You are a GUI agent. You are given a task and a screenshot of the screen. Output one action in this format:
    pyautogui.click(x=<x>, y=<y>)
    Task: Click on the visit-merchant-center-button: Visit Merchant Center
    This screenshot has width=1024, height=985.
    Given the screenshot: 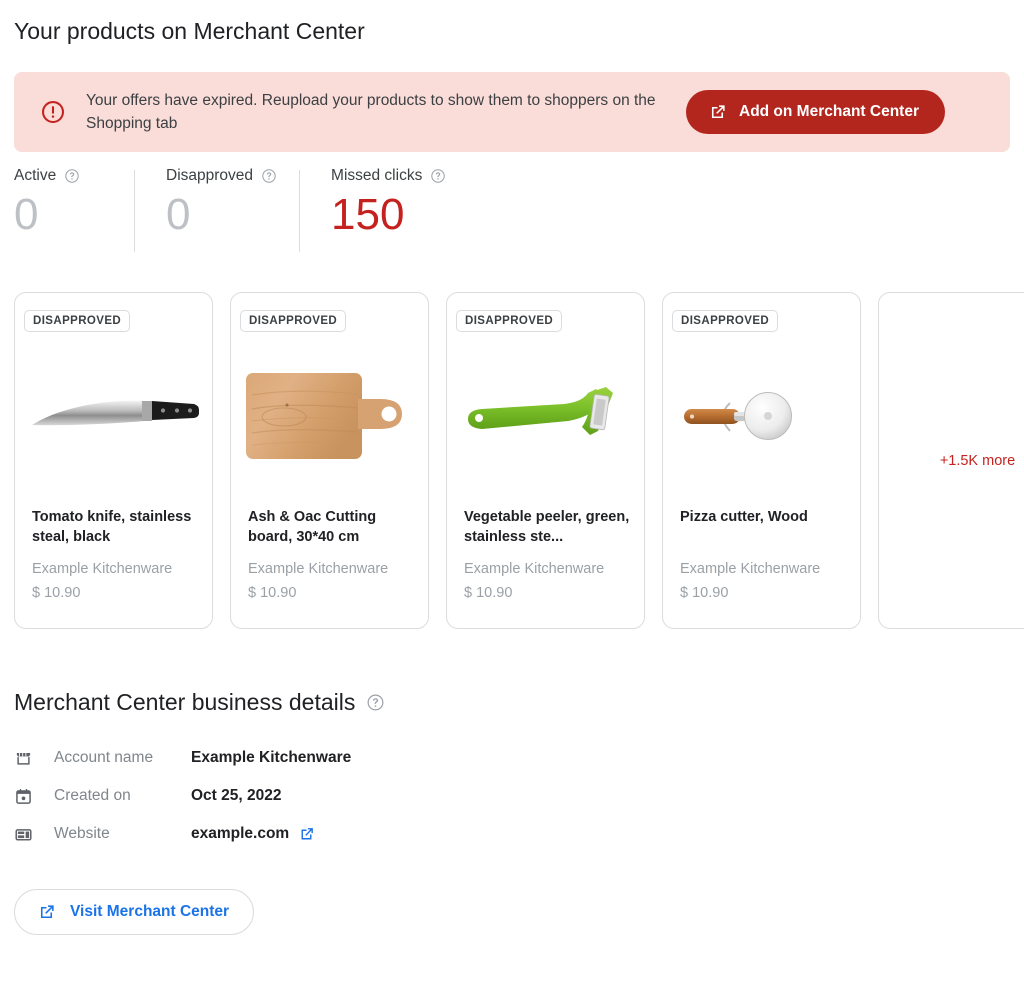 What is the action you would take?
    pyautogui.click(x=134, y=912)
    